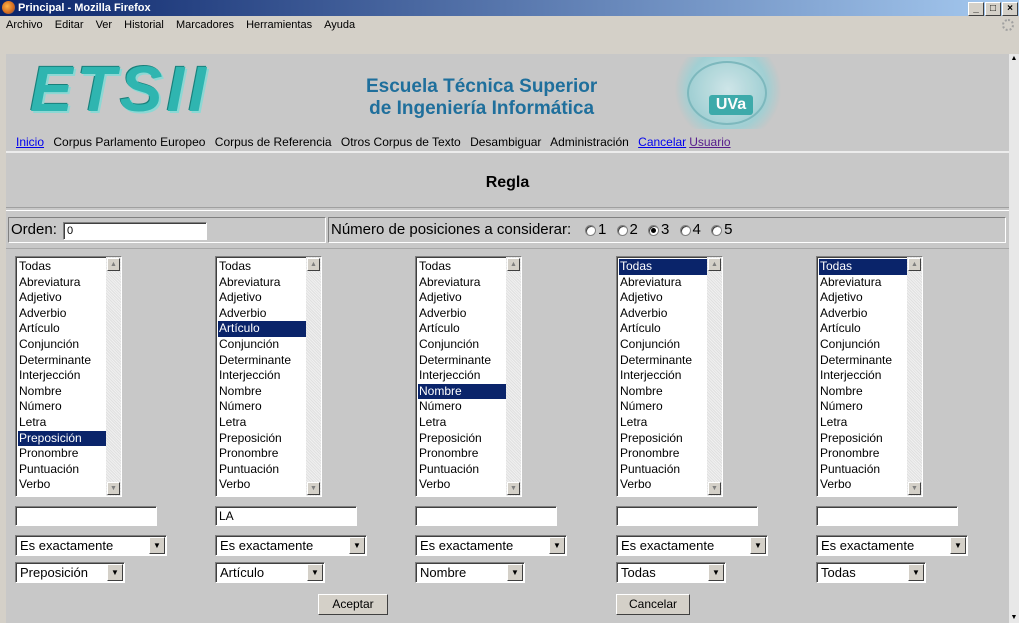 The width and height of the screenshot is (1019, 623). I want to click on nav-cancelar: Cancelar, so click(662, 142).